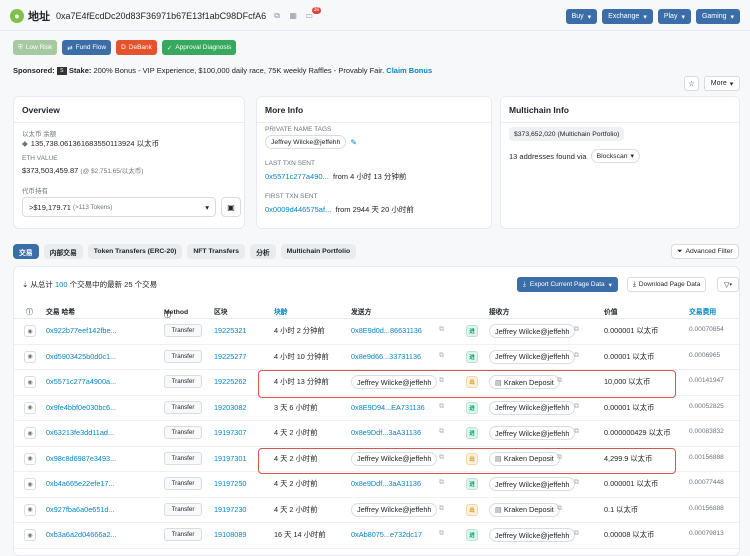 The width and height of the screenshot is (750, 556). Describe the element at coordinates (25, 284) in the screenshot. I see `sort-icon: ⇣` at that location.